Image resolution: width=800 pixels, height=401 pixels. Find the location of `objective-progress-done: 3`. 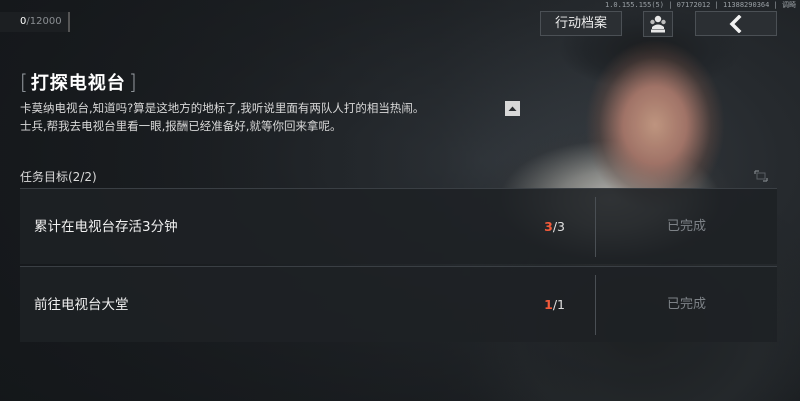

objective-progress-done: 3 is located at coordinates (548, 226).